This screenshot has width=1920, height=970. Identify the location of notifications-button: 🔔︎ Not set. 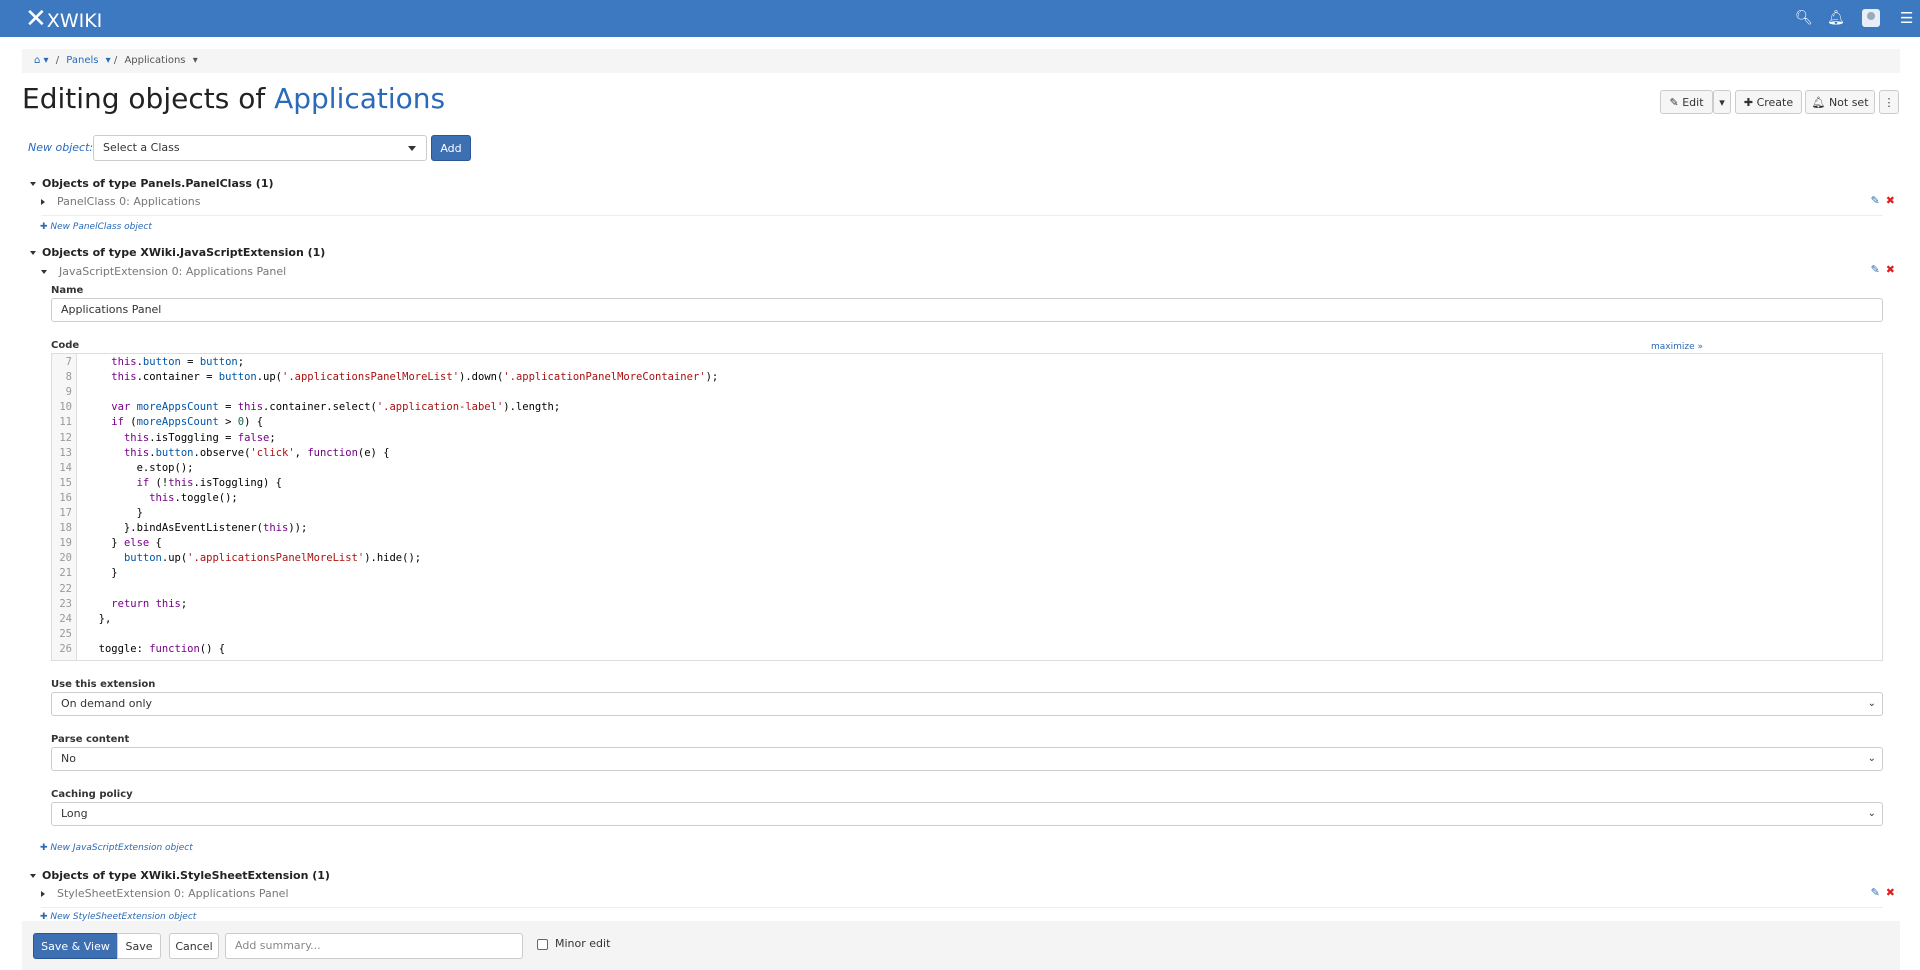
(1840, 102).